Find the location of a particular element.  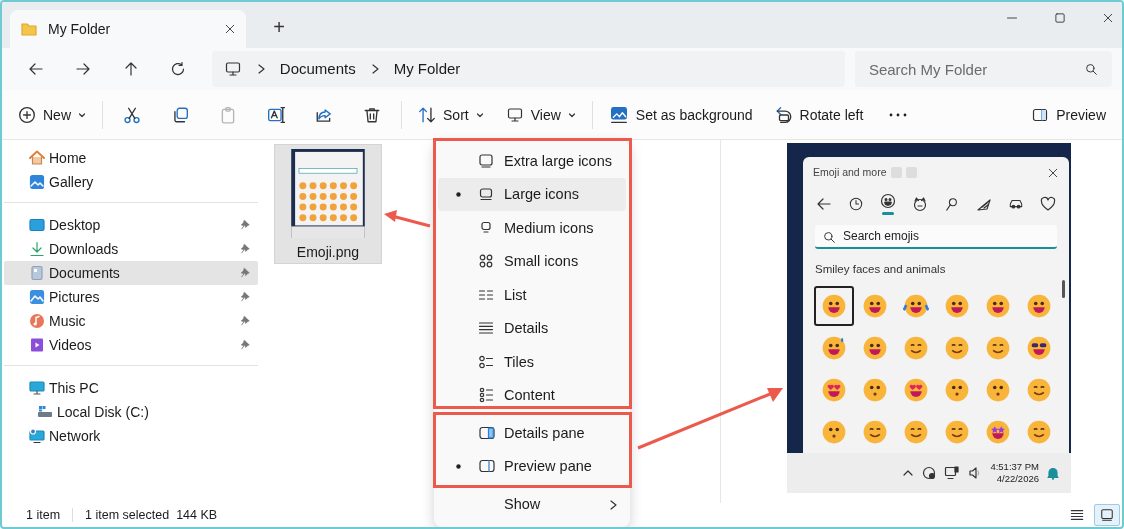

view-button: View is located at coordinates (540, 114).